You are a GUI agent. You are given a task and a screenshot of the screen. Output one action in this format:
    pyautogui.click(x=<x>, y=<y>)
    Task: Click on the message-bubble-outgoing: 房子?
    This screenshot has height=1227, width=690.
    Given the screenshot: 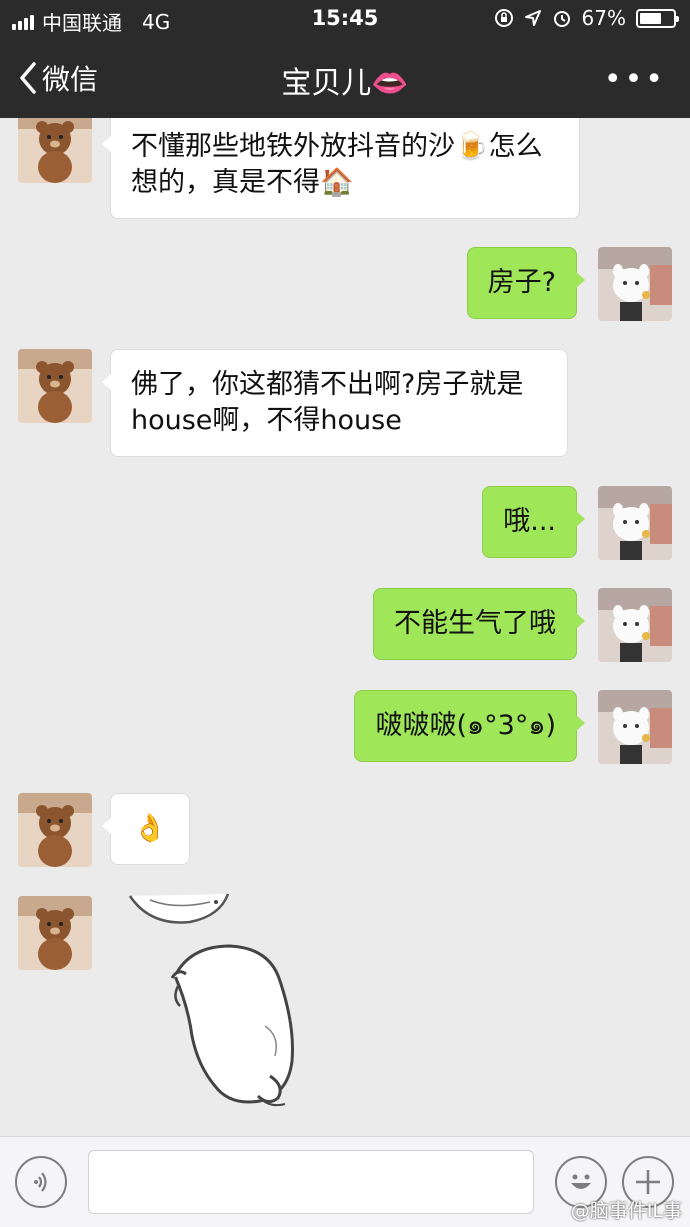 What is the action you would take?
    pyautogui.click(x=526, y=283)
    